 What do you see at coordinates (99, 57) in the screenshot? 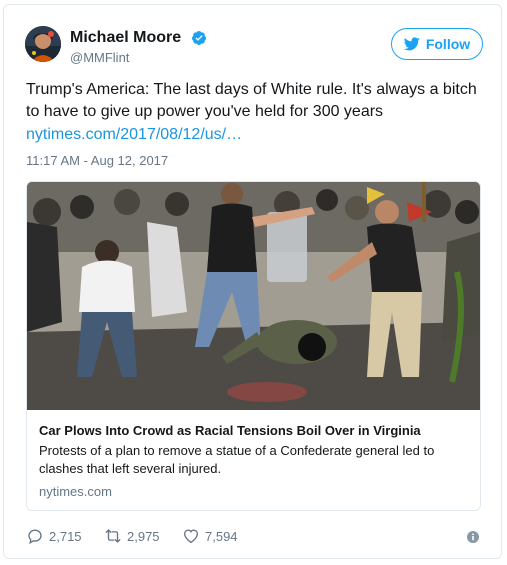
I see `author-handle: @MMFlint` at bounding box center [99, 57].